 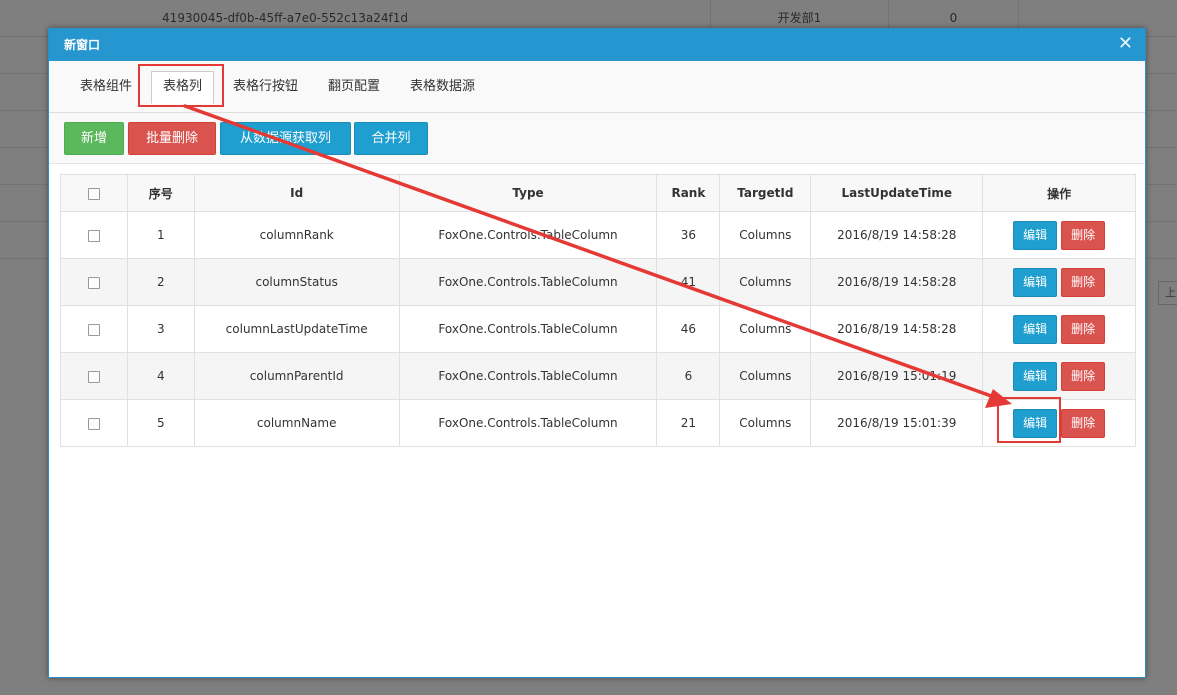 I want to click on column-header: 序号, so click(x=160, y=193).